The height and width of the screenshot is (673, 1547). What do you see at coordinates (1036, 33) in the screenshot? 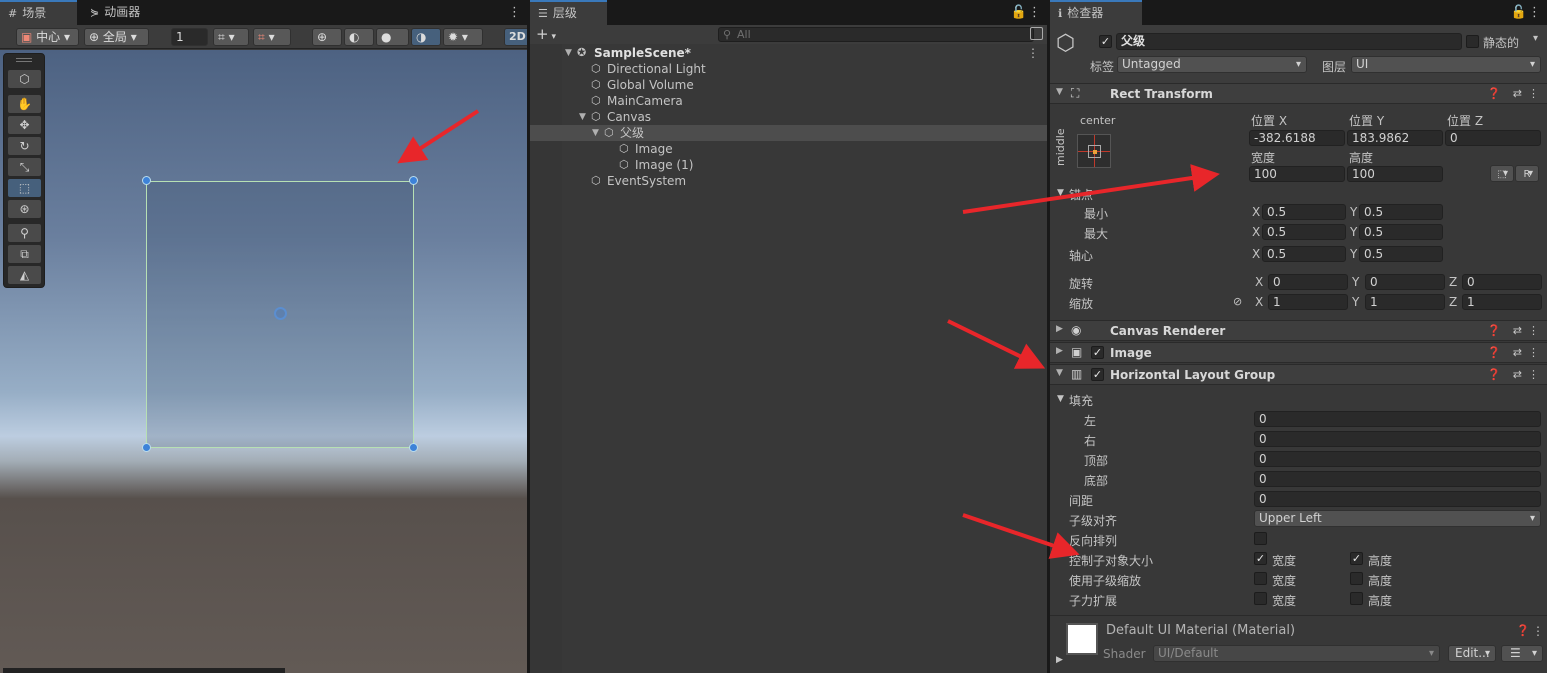
I see `search-filter-icon` at bounding box center [1036, 33].